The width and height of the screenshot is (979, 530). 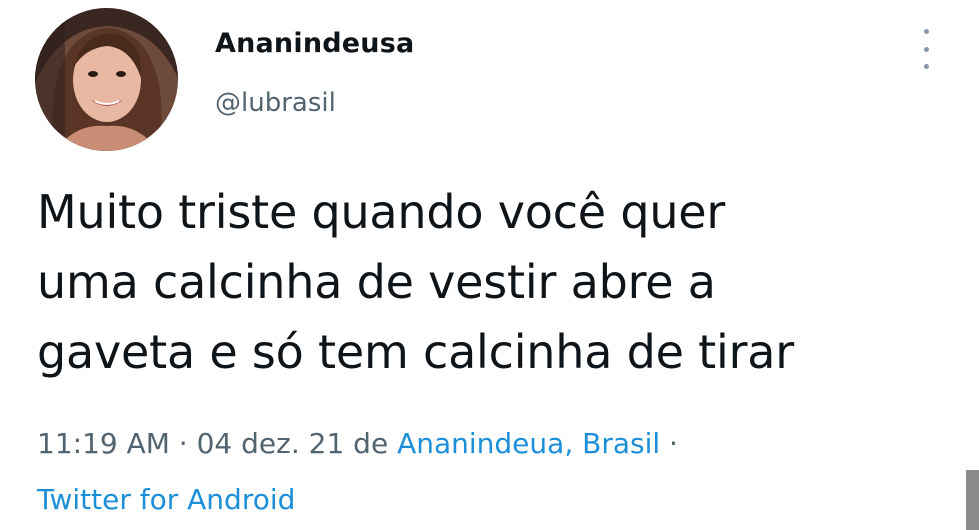 I want to click on avatar, so click(x=106, y=79).